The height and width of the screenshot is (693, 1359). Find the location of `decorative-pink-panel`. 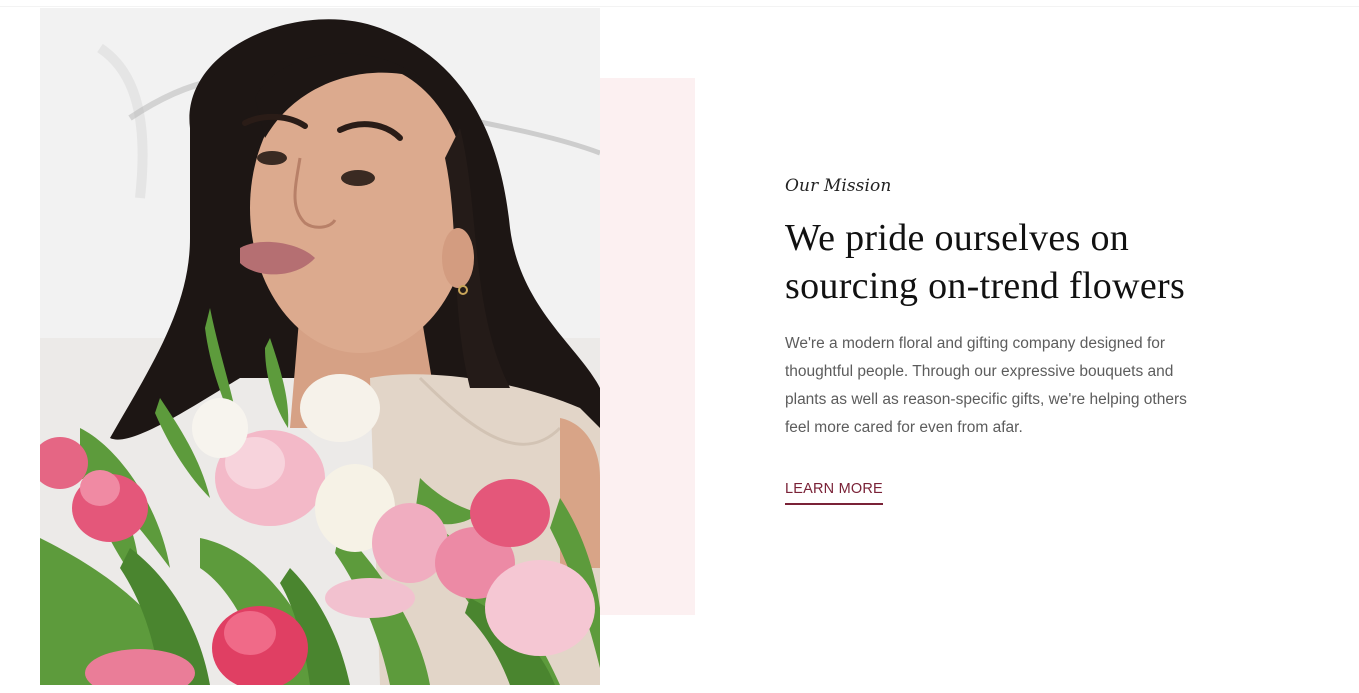

decorative-pink-panel is located at coordinates (647, 346).